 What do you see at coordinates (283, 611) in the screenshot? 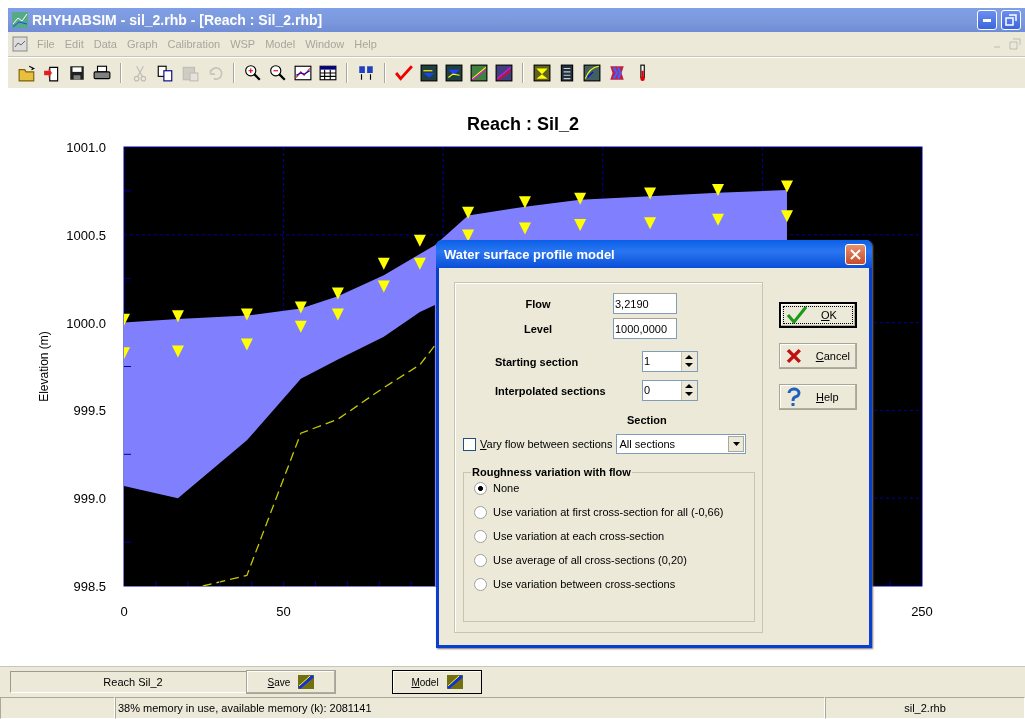
I see `x-tick-label: 50` at bounding box center [283, 611].